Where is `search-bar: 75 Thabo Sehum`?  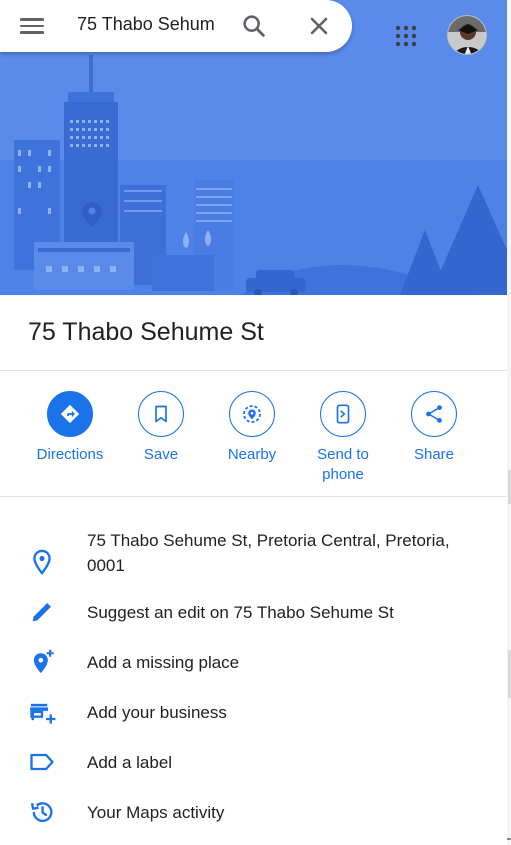
search-bar: 75 Thabo Sehum is located at coordinates (176, 26).